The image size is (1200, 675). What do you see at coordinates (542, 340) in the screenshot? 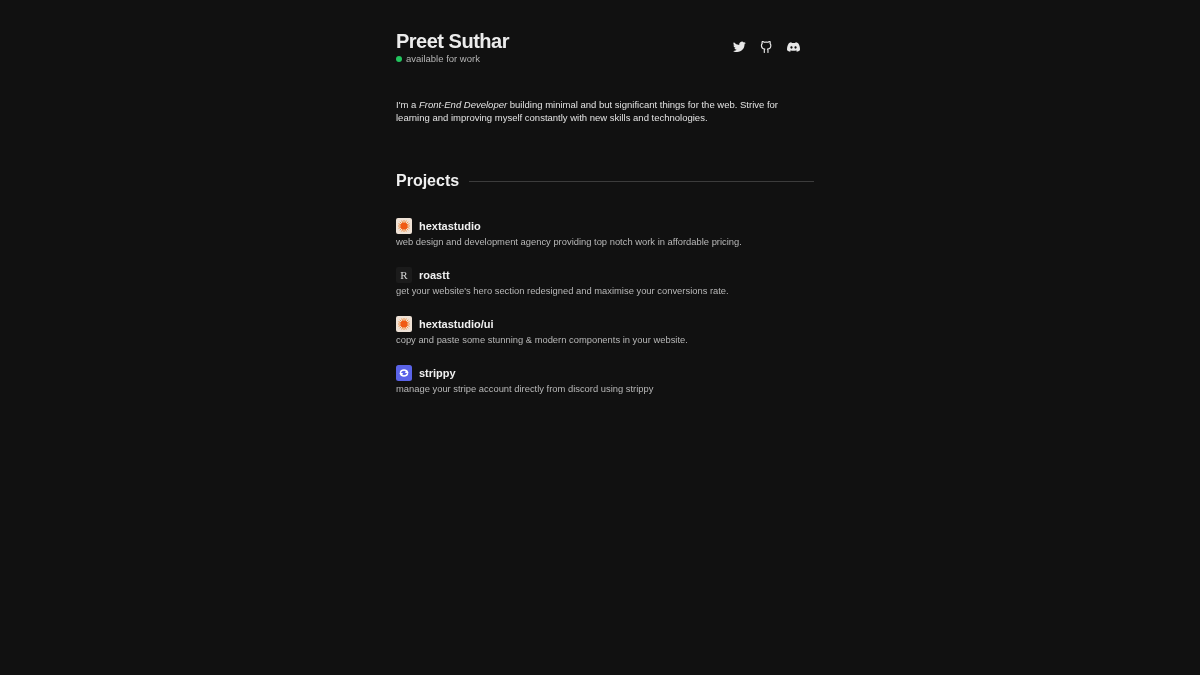
I see `project-description: copy and paste some stunning & modern components in your website.` at bounding box center [542, 340].